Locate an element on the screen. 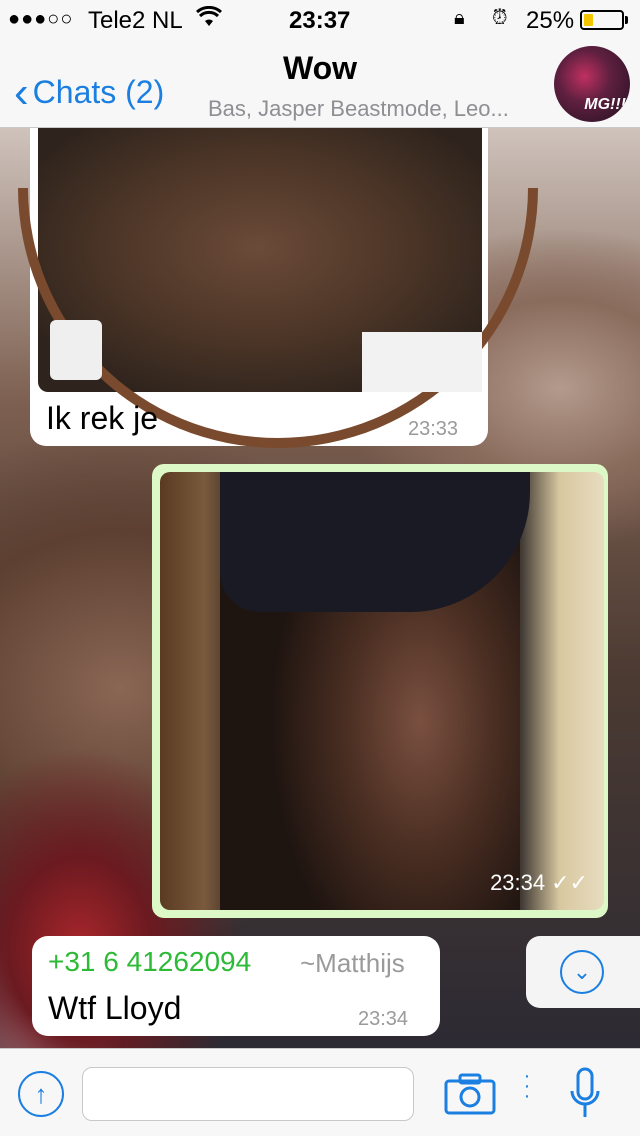  group-title: Wow is located at coordinates (320, 68).